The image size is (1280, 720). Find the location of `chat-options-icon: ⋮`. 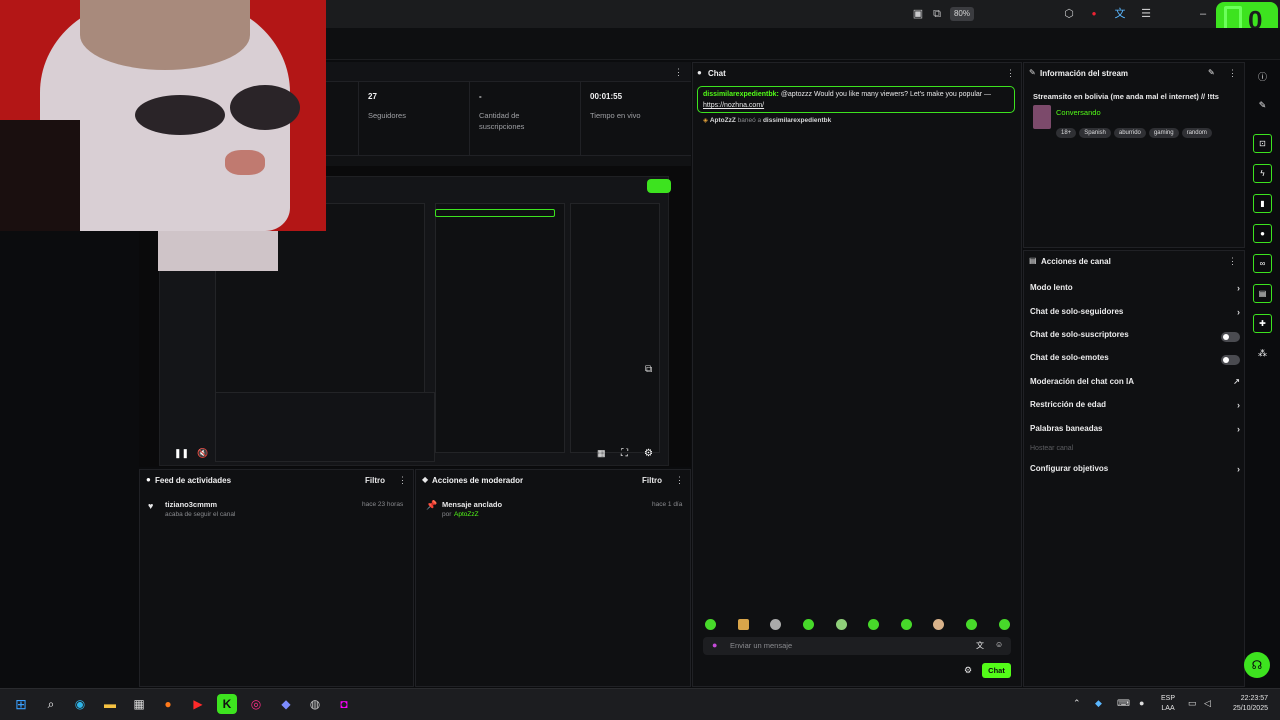

chat-options-icon: ⋮ is located at coordinates (1010, 73).